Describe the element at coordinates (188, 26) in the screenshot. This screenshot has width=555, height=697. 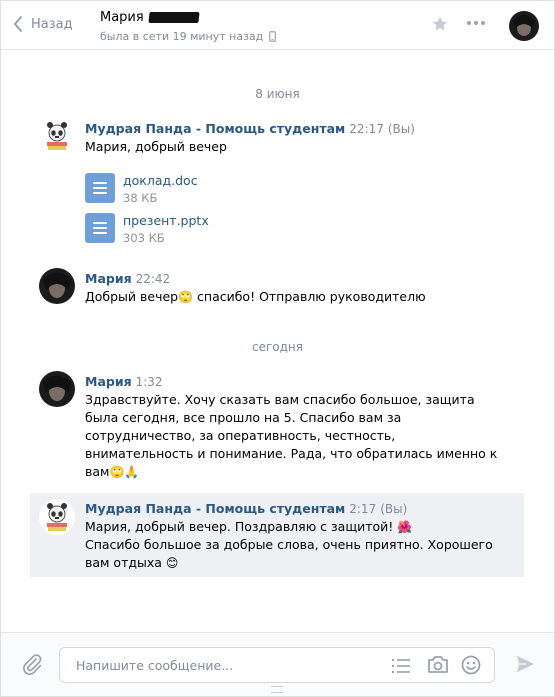
I see `contact-info: Мария была в сети 19 минут назад` at that location.